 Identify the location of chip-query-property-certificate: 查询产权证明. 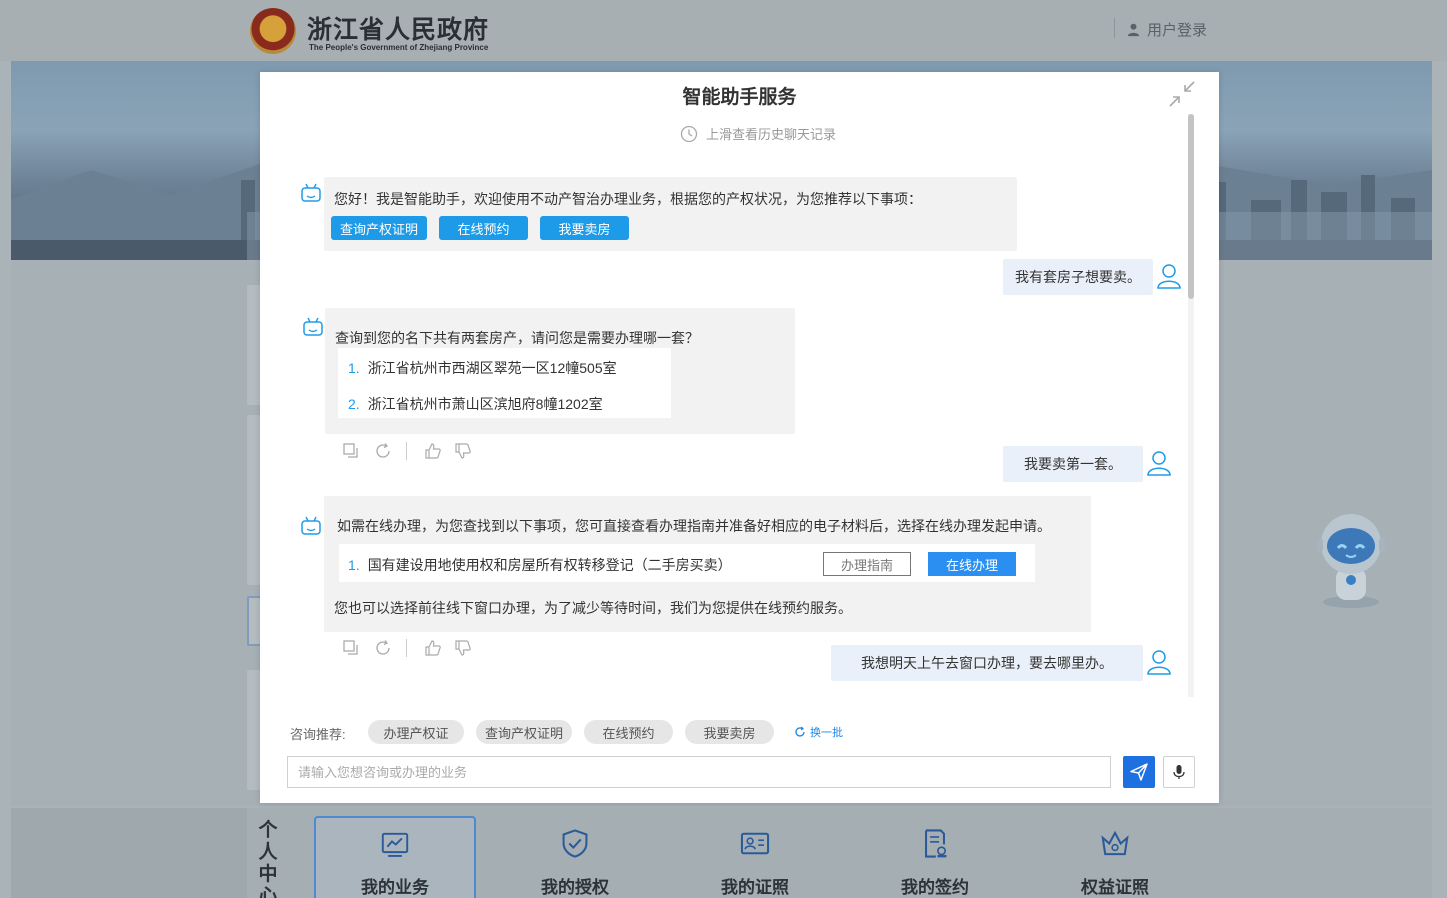
(379, 228).